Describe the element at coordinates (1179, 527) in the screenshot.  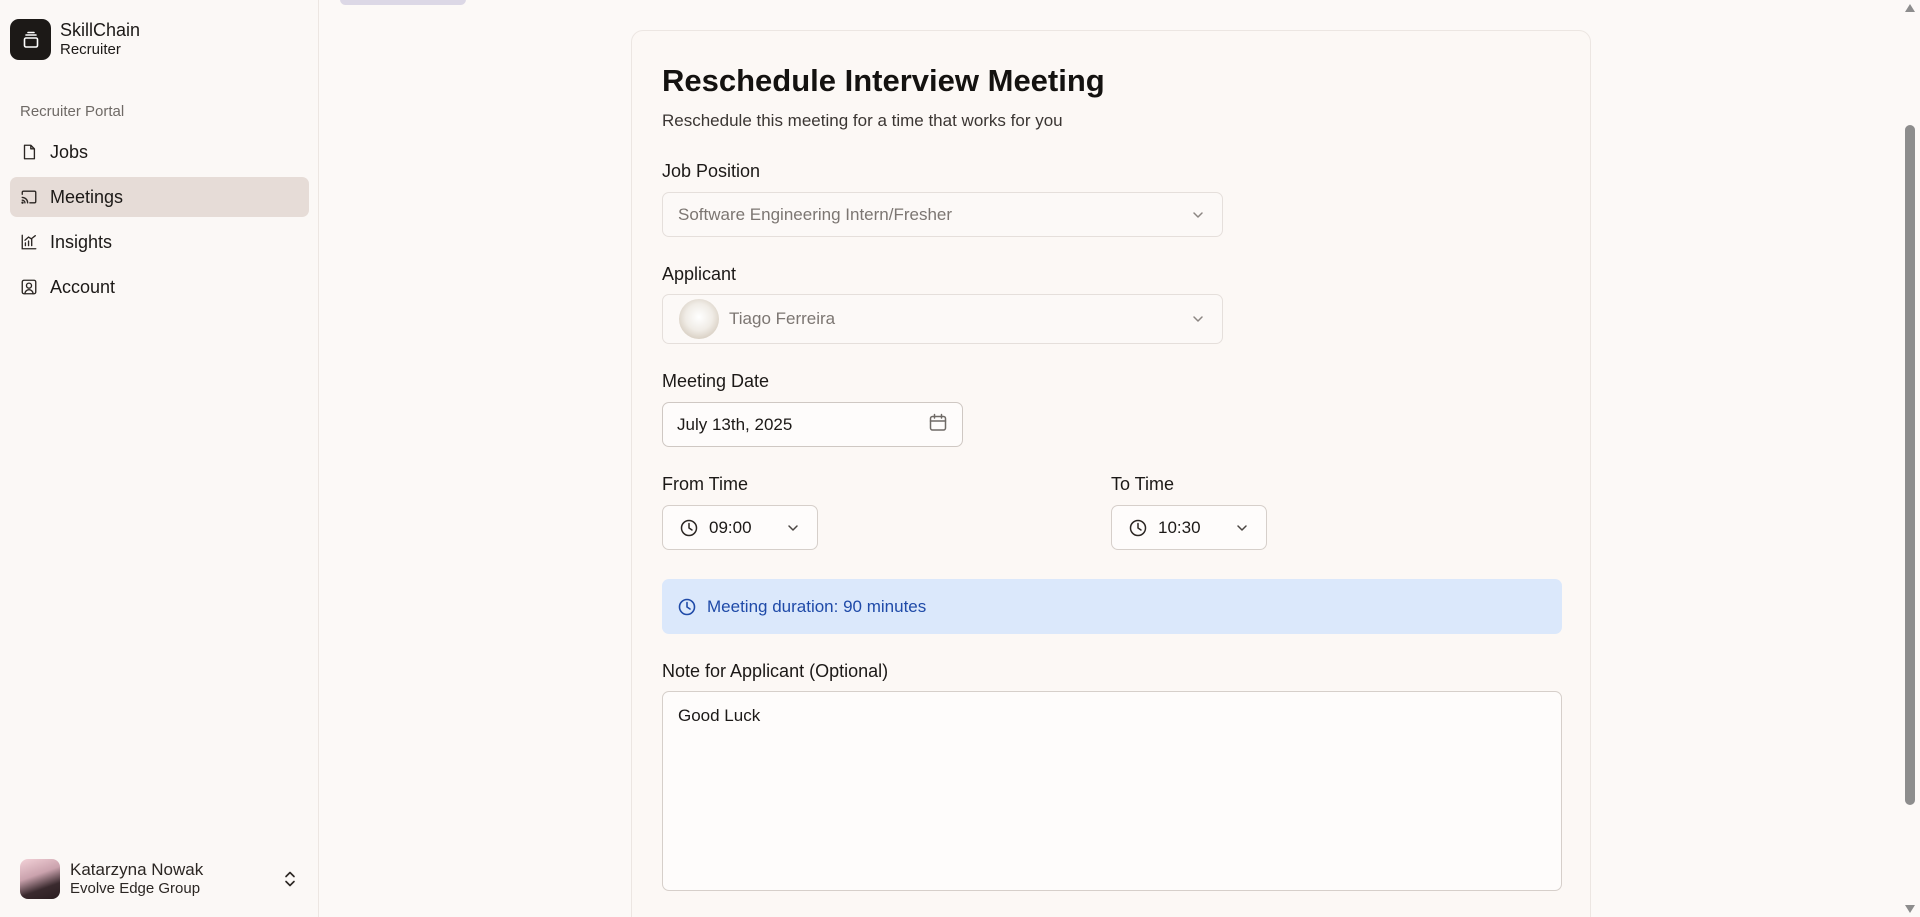
I see `to-time-value: 10:30` at that location.